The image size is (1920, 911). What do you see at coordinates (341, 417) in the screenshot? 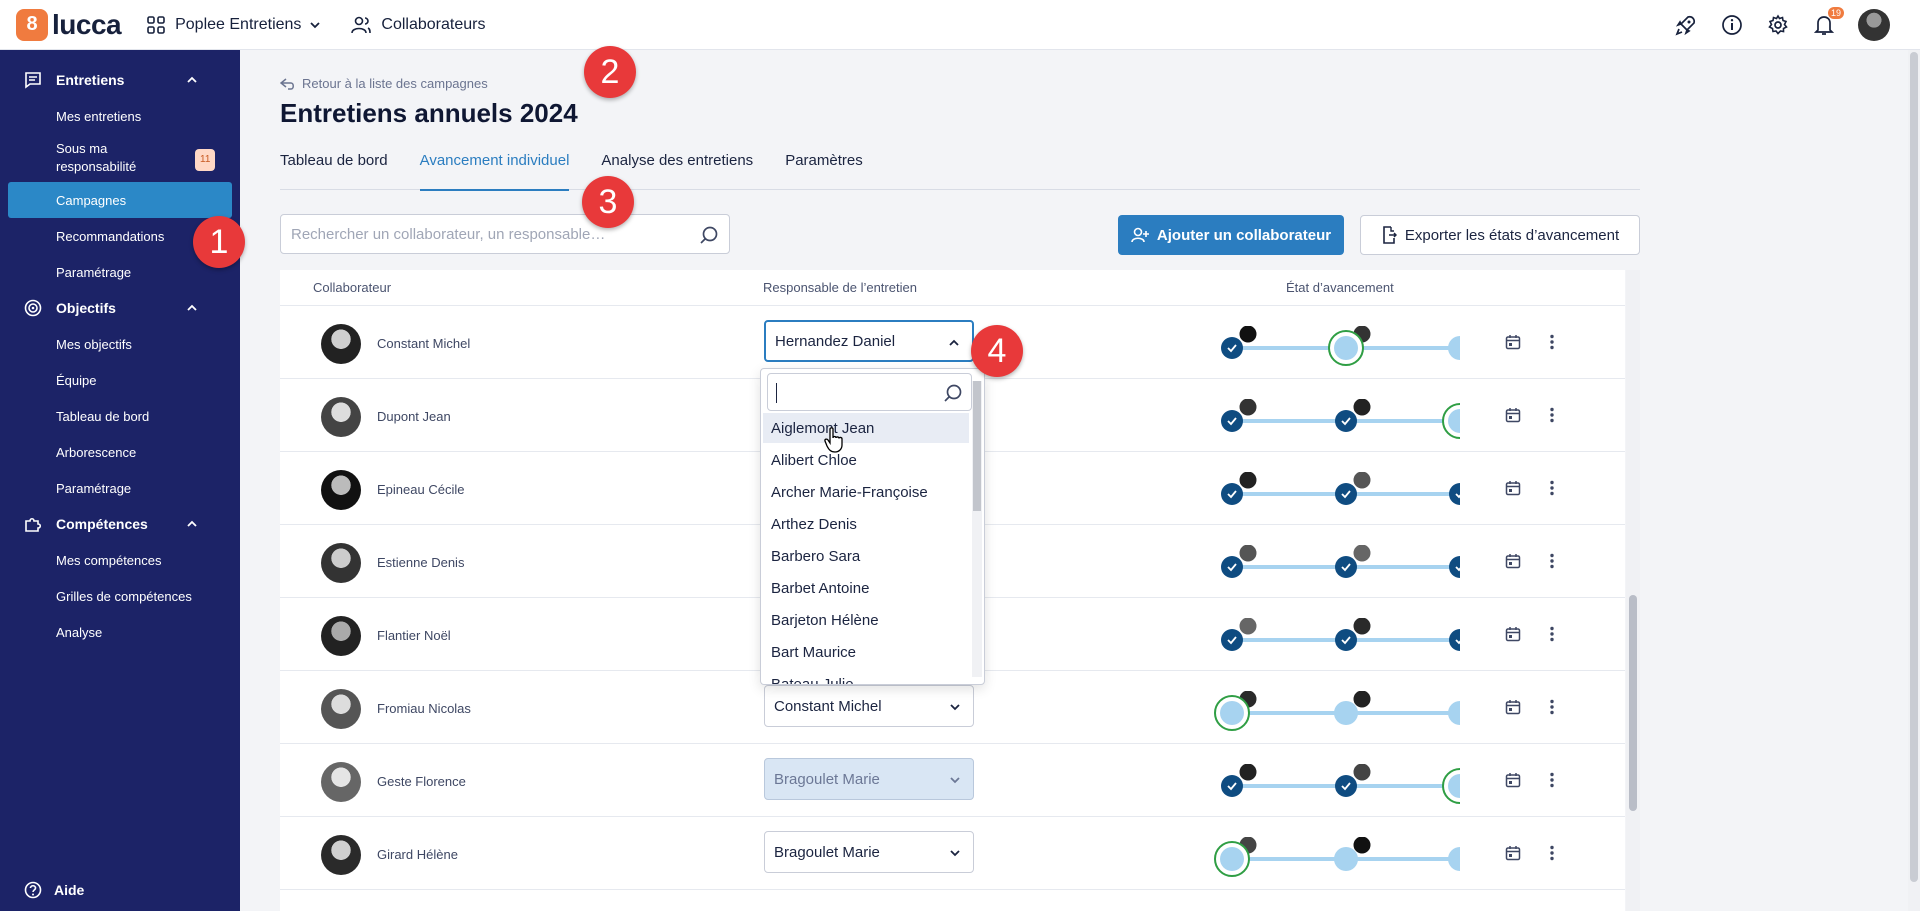
I see `avatar` at bounding box center [341, 417].